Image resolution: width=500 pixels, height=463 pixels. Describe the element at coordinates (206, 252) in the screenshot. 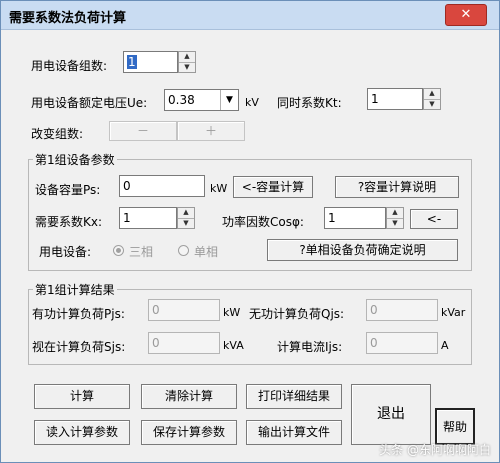

I see `single-phase-label: 单相` at that location.